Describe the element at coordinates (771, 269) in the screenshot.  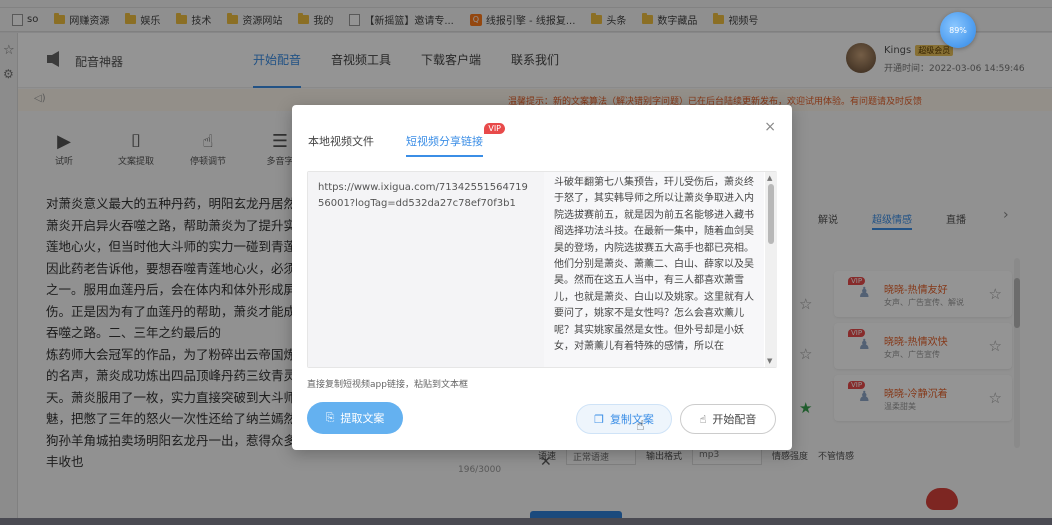
I see `transcript-scrollbar: ▲ ▼` at that location.